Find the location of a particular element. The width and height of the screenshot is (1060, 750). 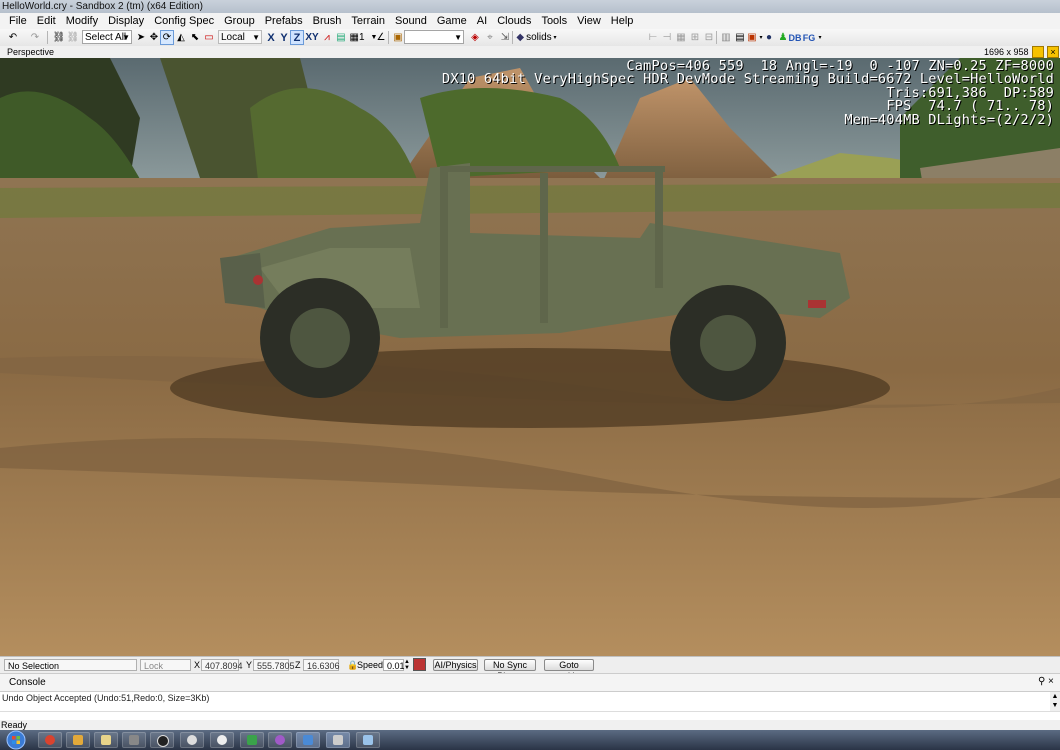

coordinate-system-dropdown: Local ▼ is located at coordinates (240, 37).